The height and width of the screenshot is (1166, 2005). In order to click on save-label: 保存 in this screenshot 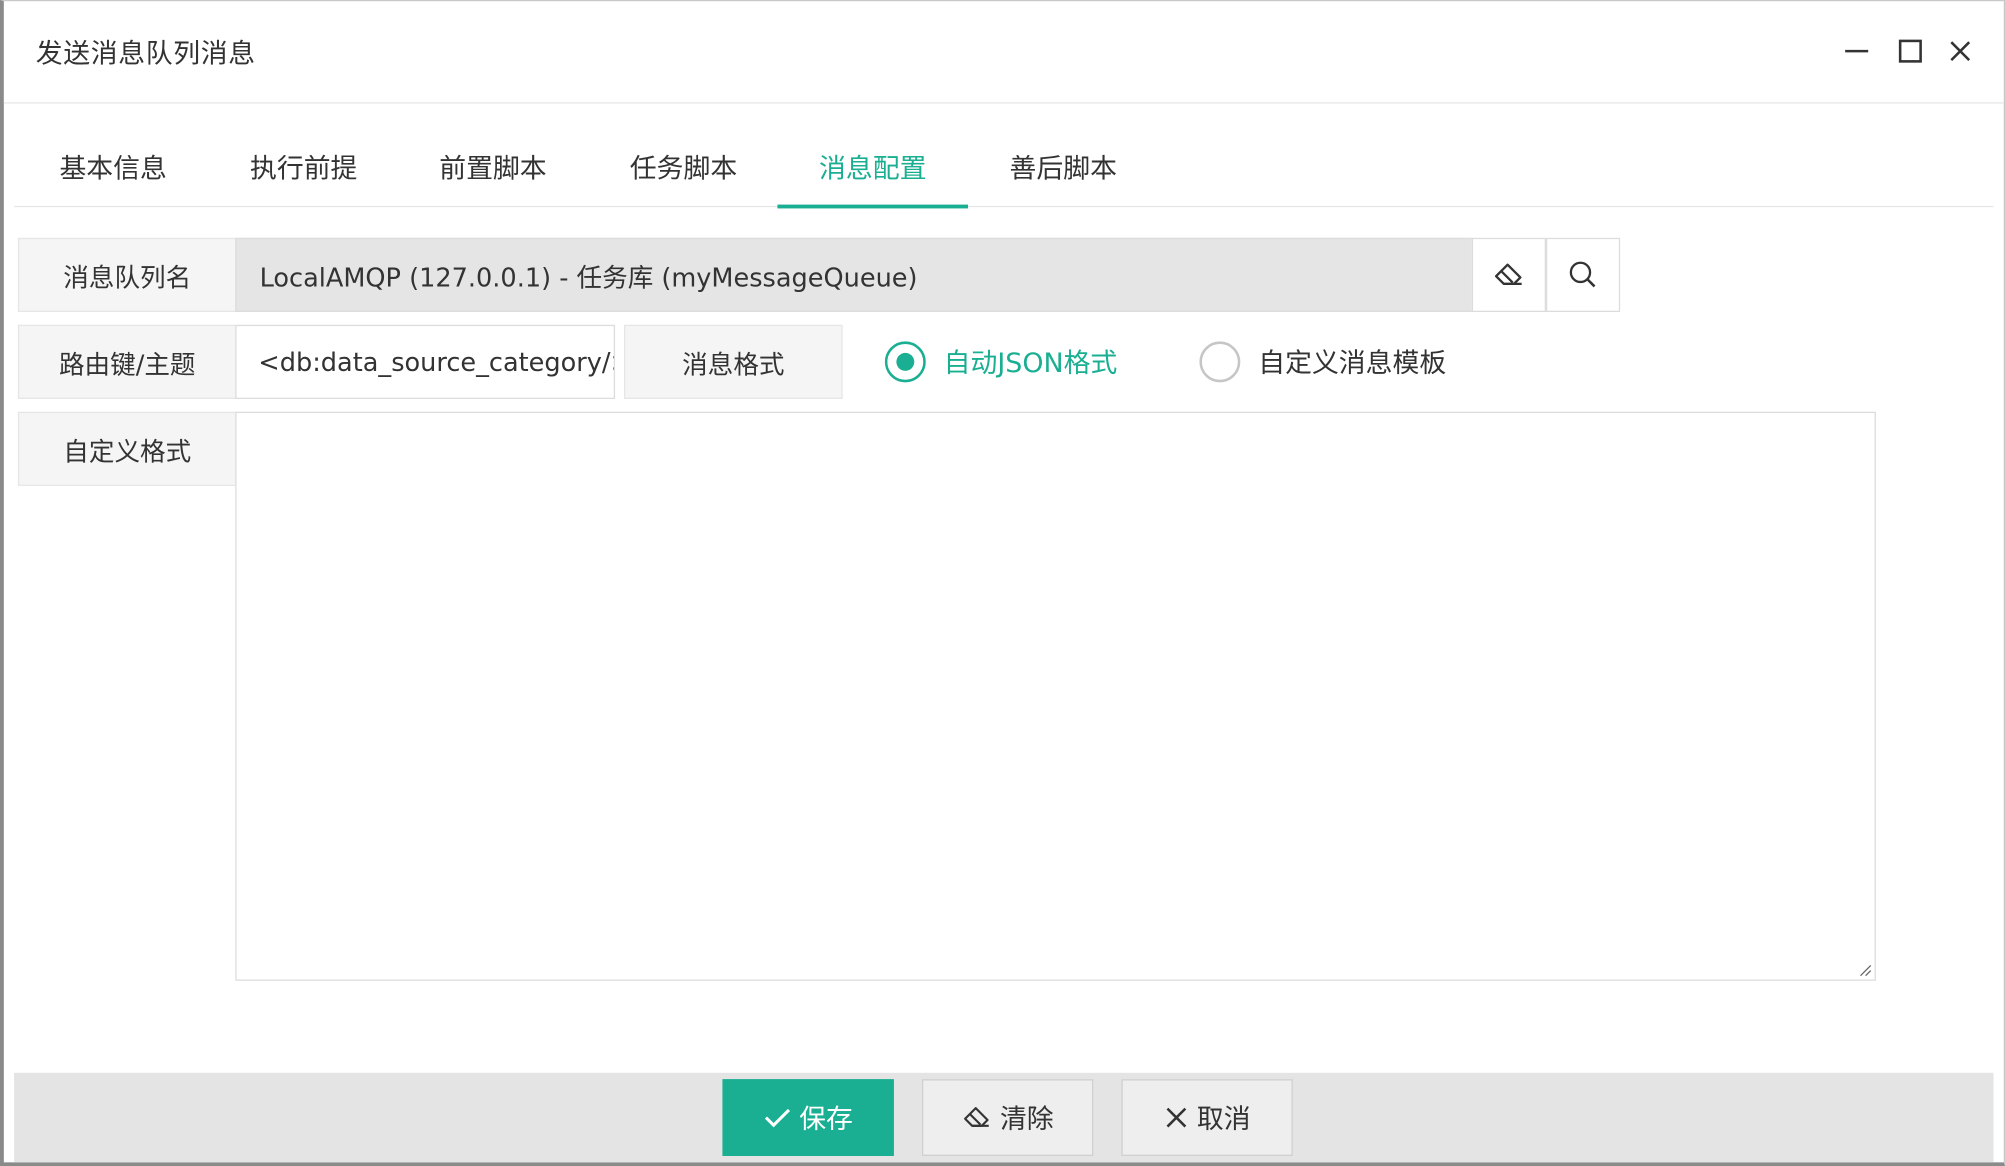, I will do `click(826, 1119)`.